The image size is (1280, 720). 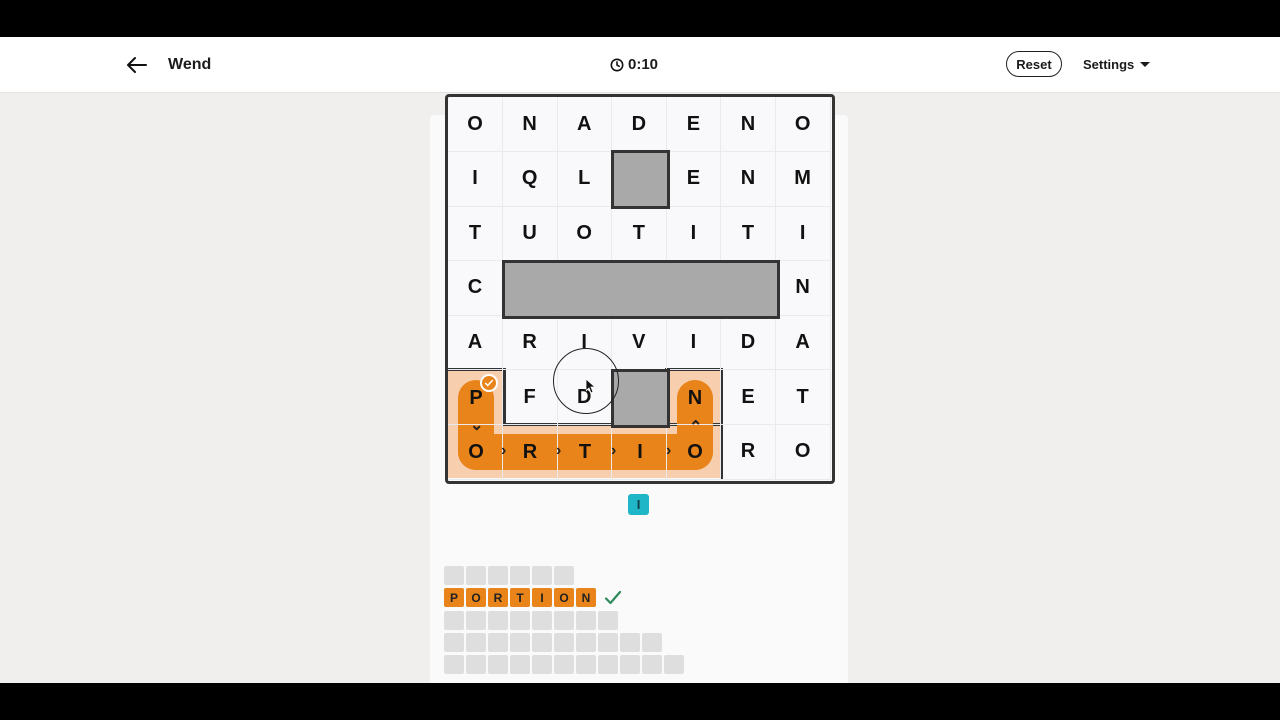 I want to click on found-word-row: PORTION, so click(x=533, y=597).